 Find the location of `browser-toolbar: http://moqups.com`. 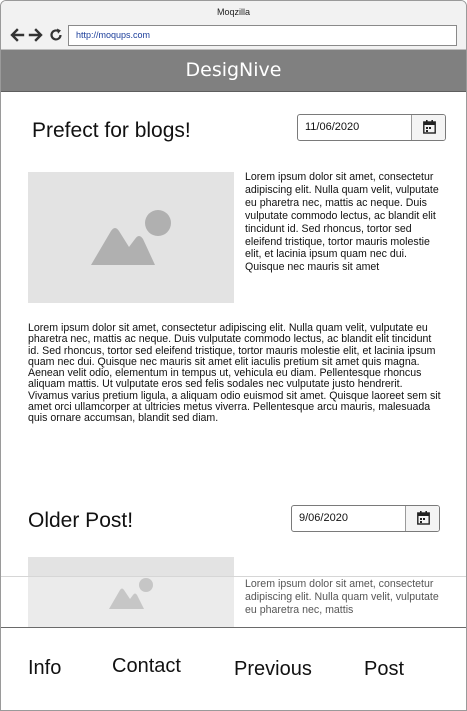

browser-toolbar: http://moqups.com is located at coordinates (233, 36).